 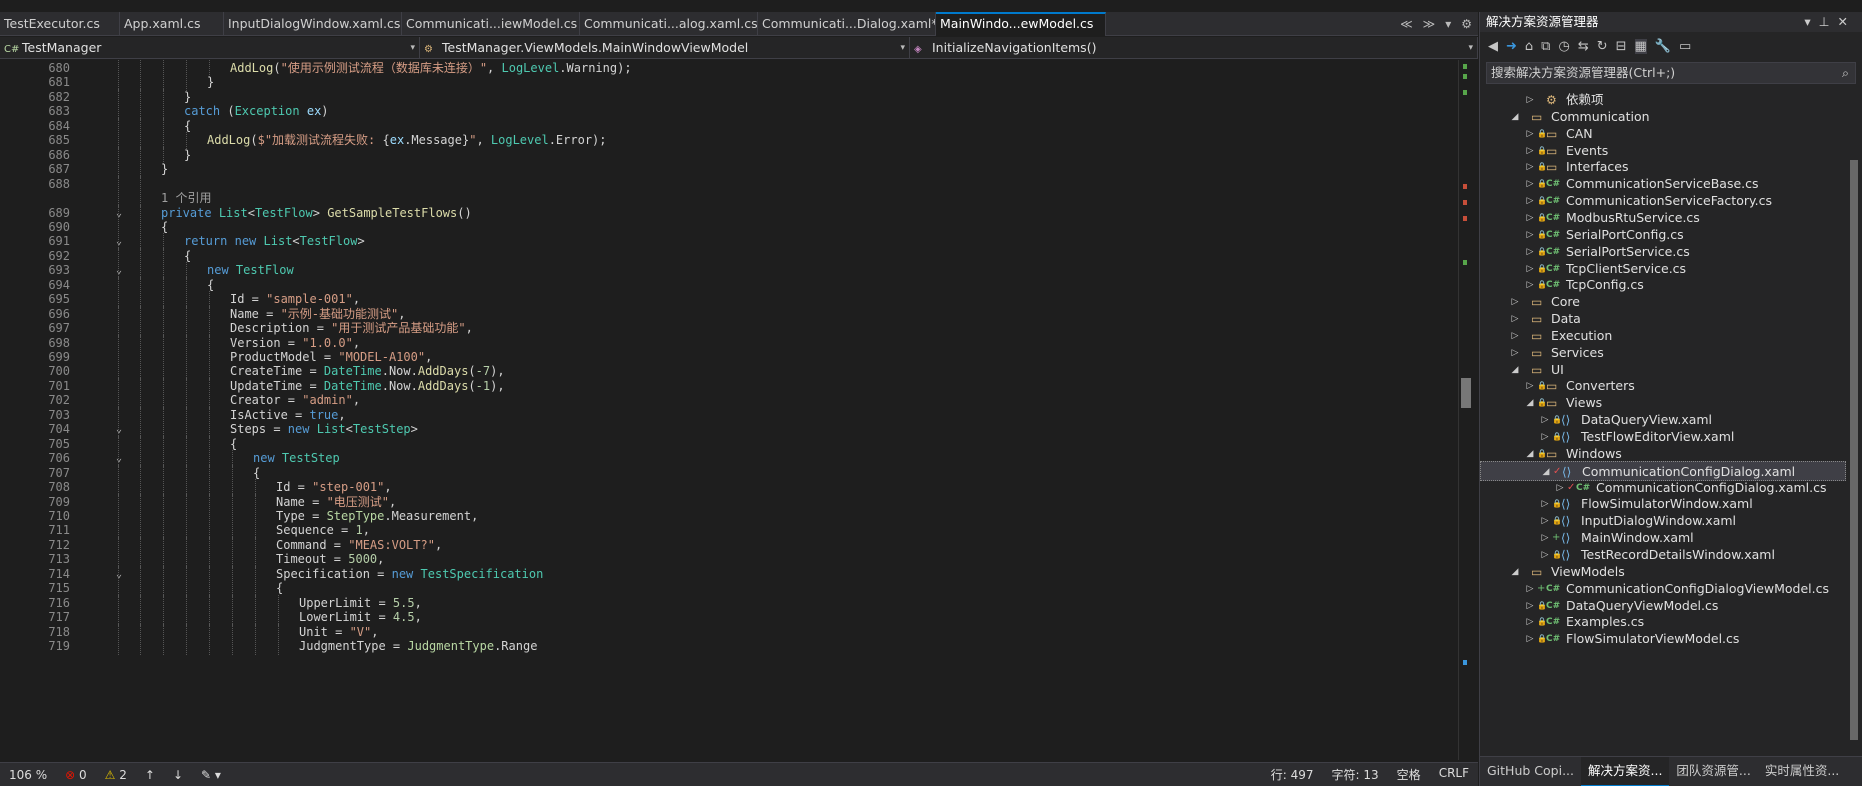 What do you see at coordinates (1663, 46) in the screenshot?
I see `properties-icon: 🔧` at bounding box center [1663, 46].